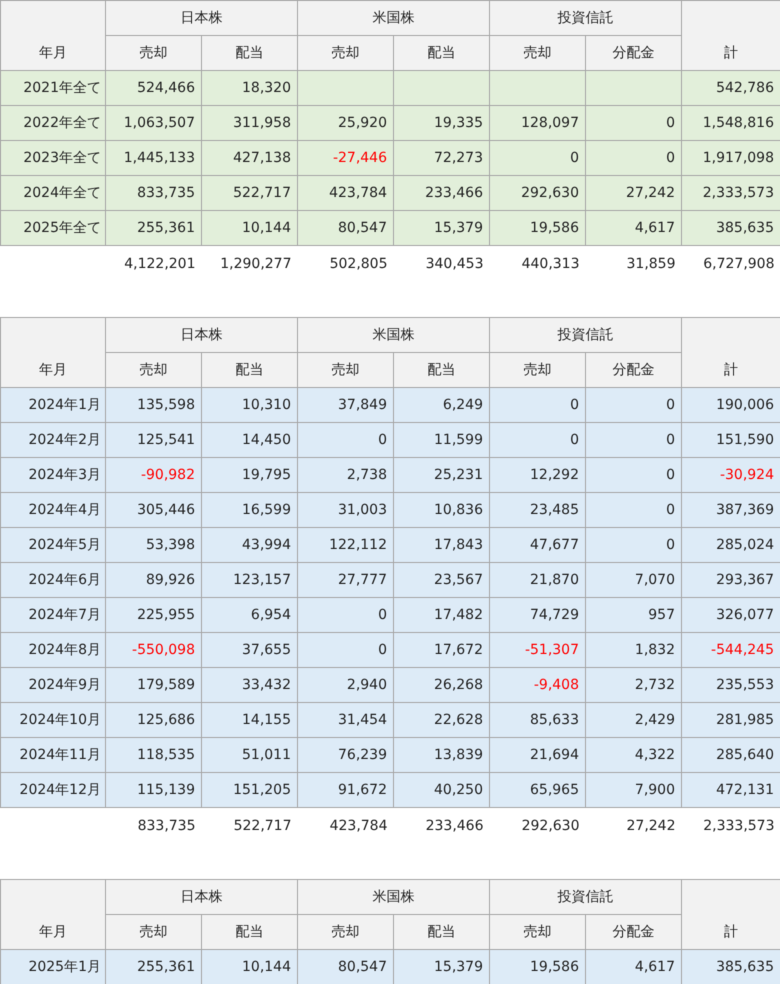 The image size is (780, 984). What do you see at coordinates (731, 650) in the screenshot?
I see `table-cell: -544,245` at bounding box center [731, 650].